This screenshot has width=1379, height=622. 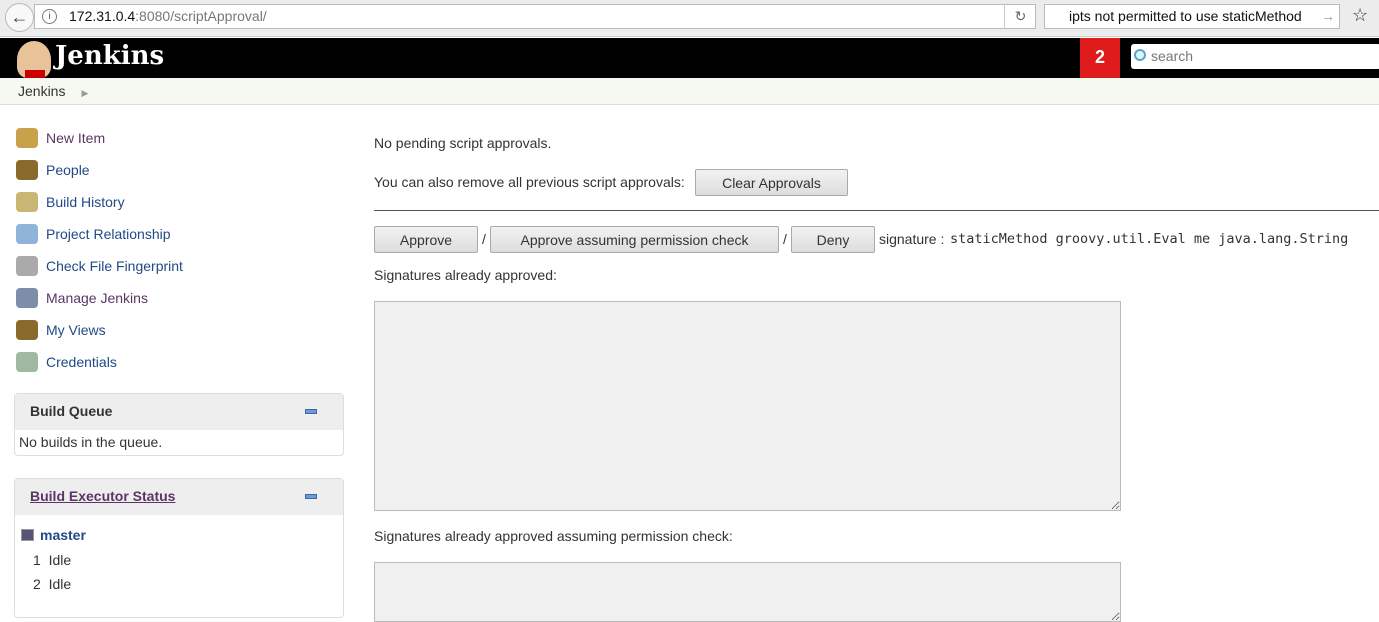 I want to click on new-item-icon, so click(x=27, y=138).